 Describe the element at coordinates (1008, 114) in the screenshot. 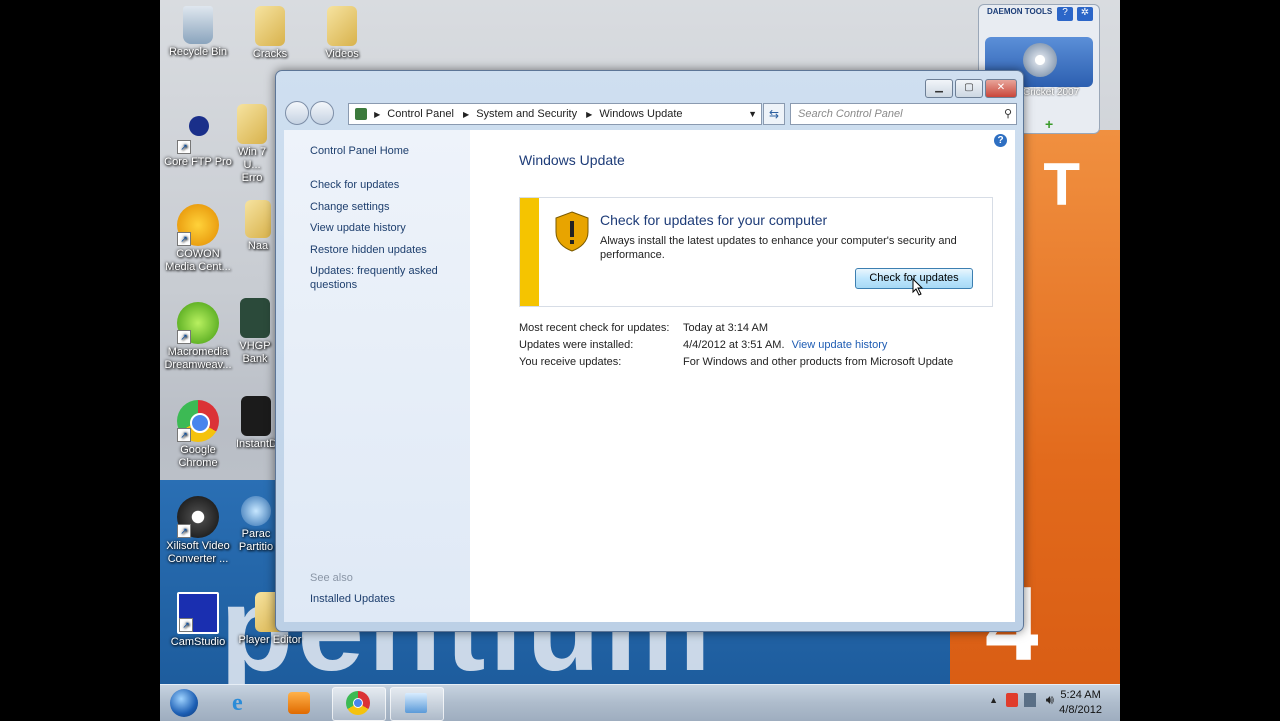

I see `search-icon: ⚲` at that location.